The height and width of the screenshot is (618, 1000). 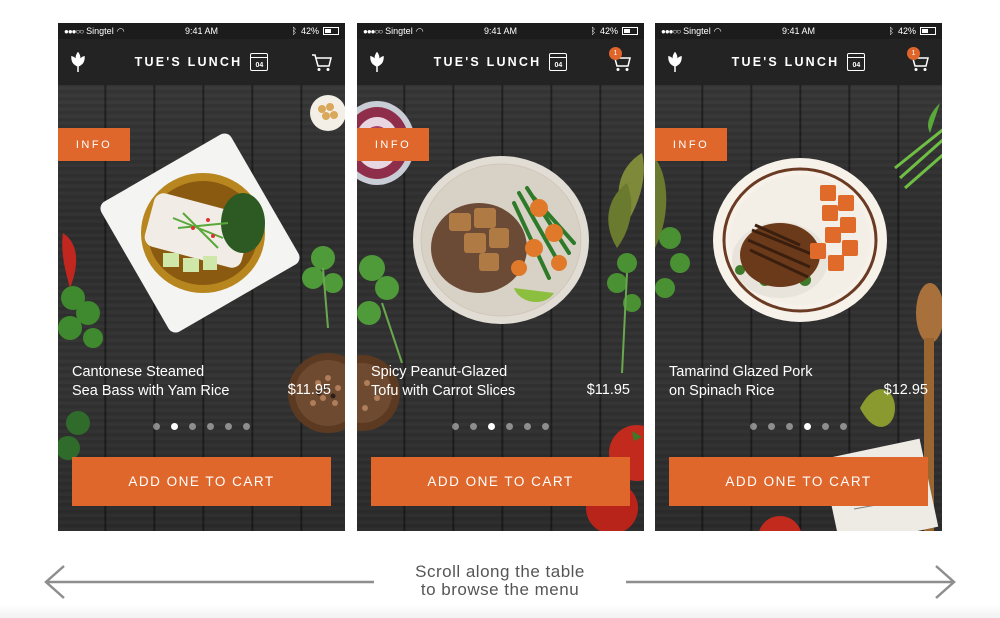 What do you see at coordinates (780, 523) in the screenshot?
I see `tomato-image` at bounding box center [780, 523].